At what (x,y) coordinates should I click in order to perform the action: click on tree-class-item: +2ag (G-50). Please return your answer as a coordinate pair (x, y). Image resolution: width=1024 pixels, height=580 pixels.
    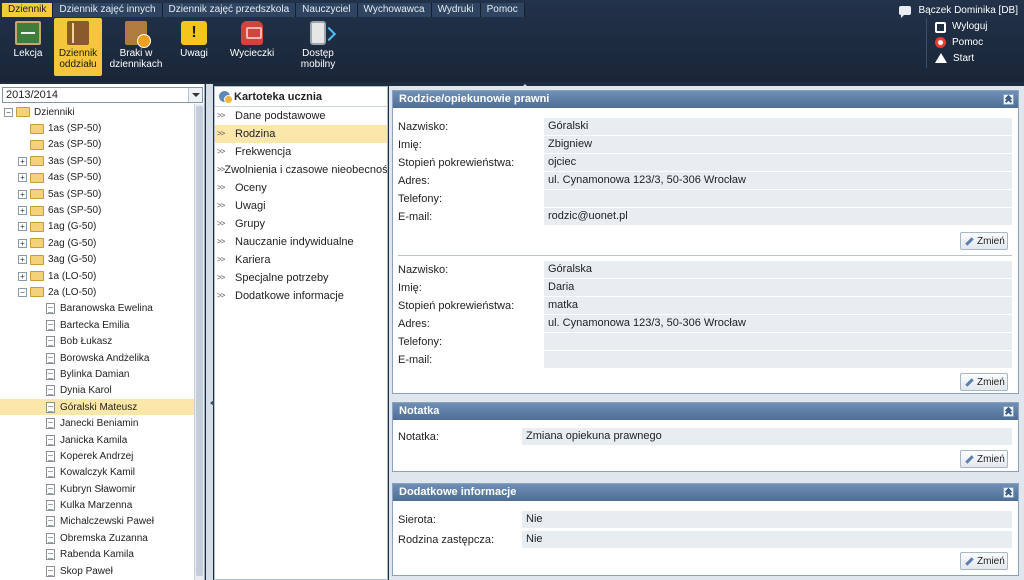
    Looking at the image, I should click on (97, 243).